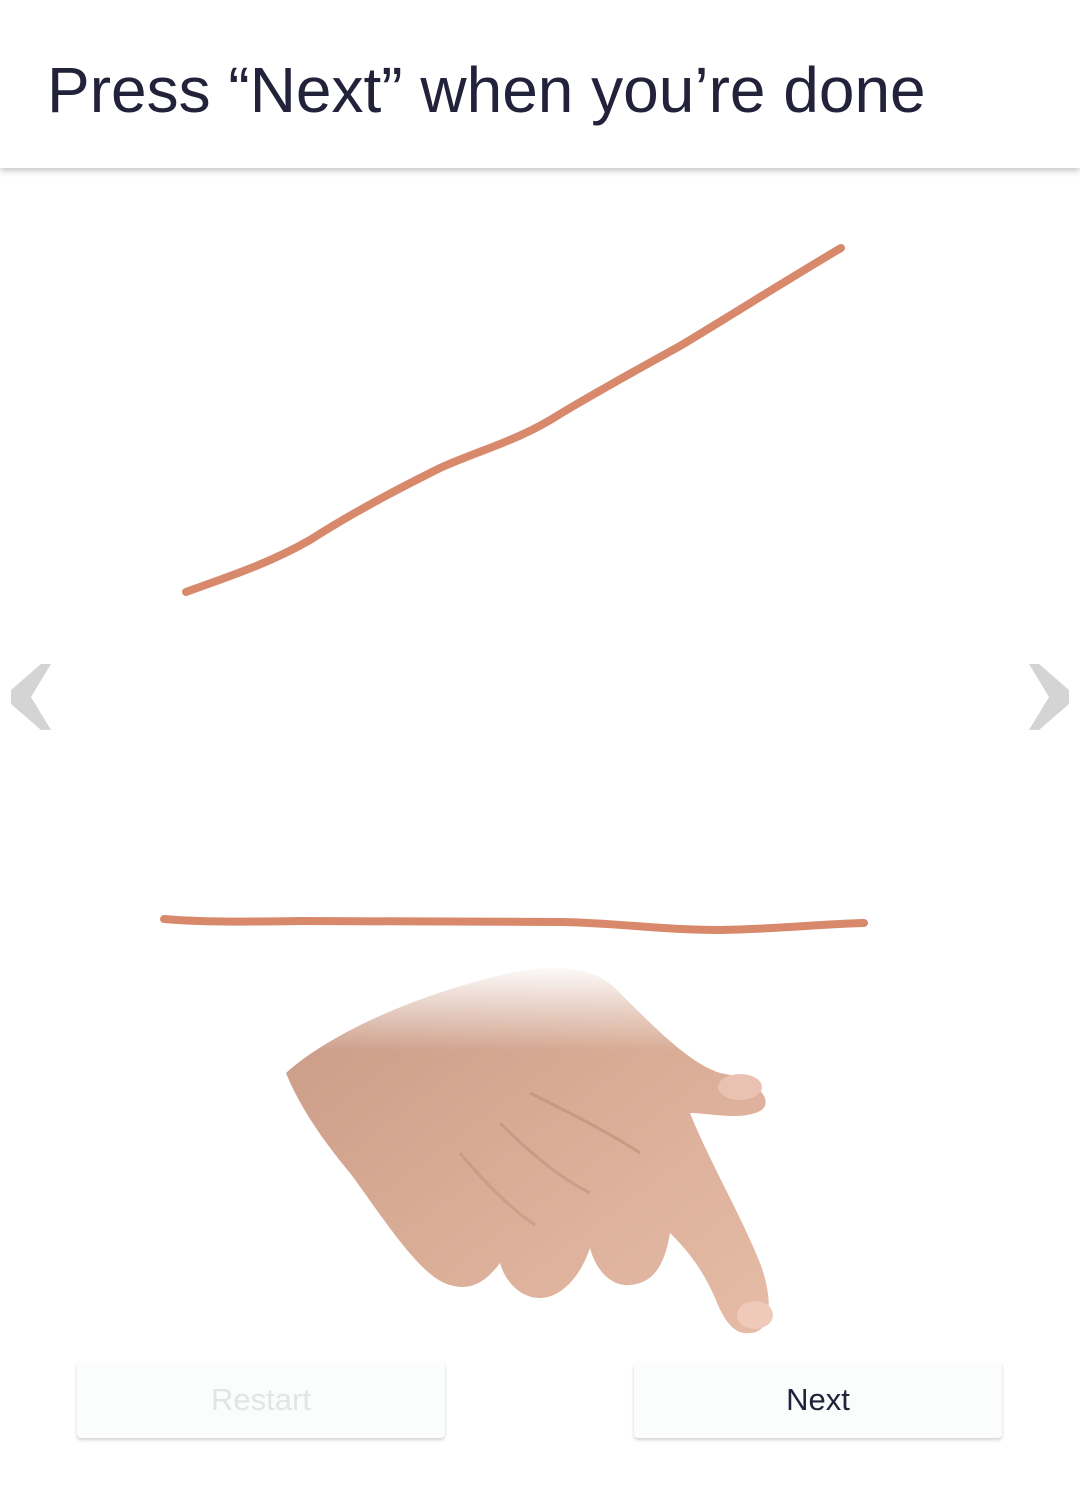  I want to click on diagonal-stroke, so click(513, 420).